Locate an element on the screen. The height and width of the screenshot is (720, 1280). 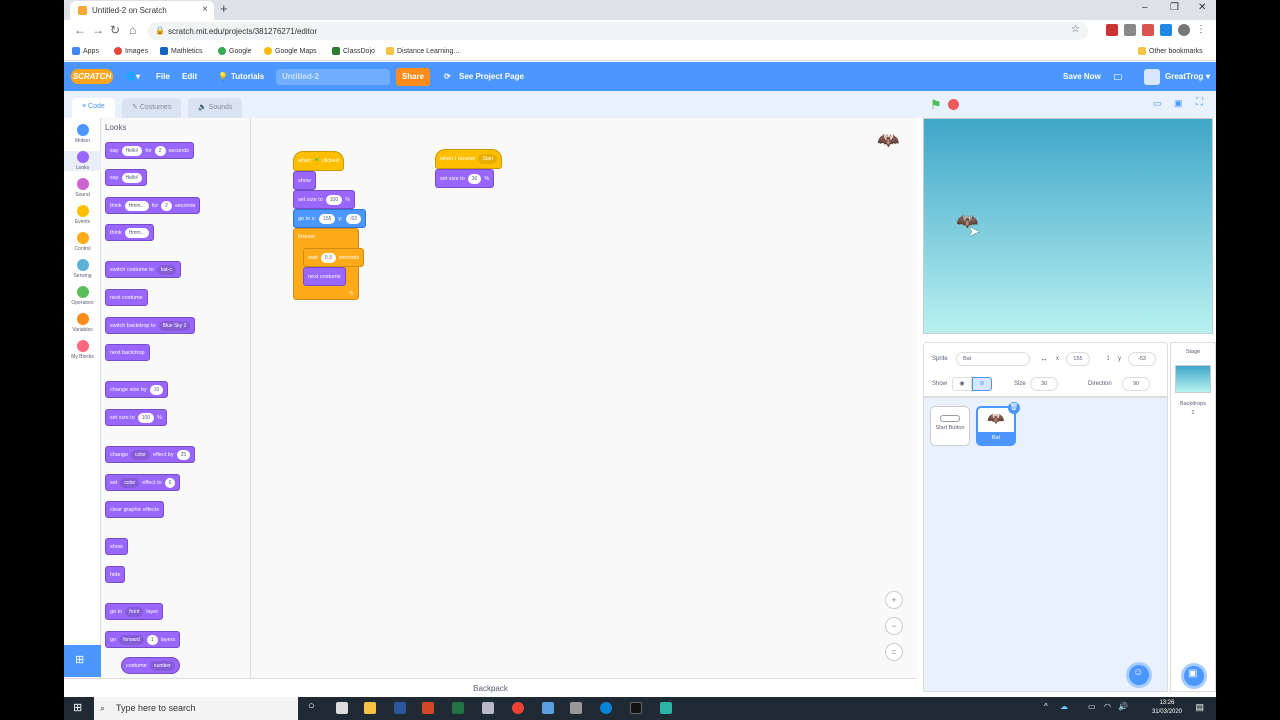
block-go-to-xy: go to x: 155 y: -53 is located at coordinates (329, 218).